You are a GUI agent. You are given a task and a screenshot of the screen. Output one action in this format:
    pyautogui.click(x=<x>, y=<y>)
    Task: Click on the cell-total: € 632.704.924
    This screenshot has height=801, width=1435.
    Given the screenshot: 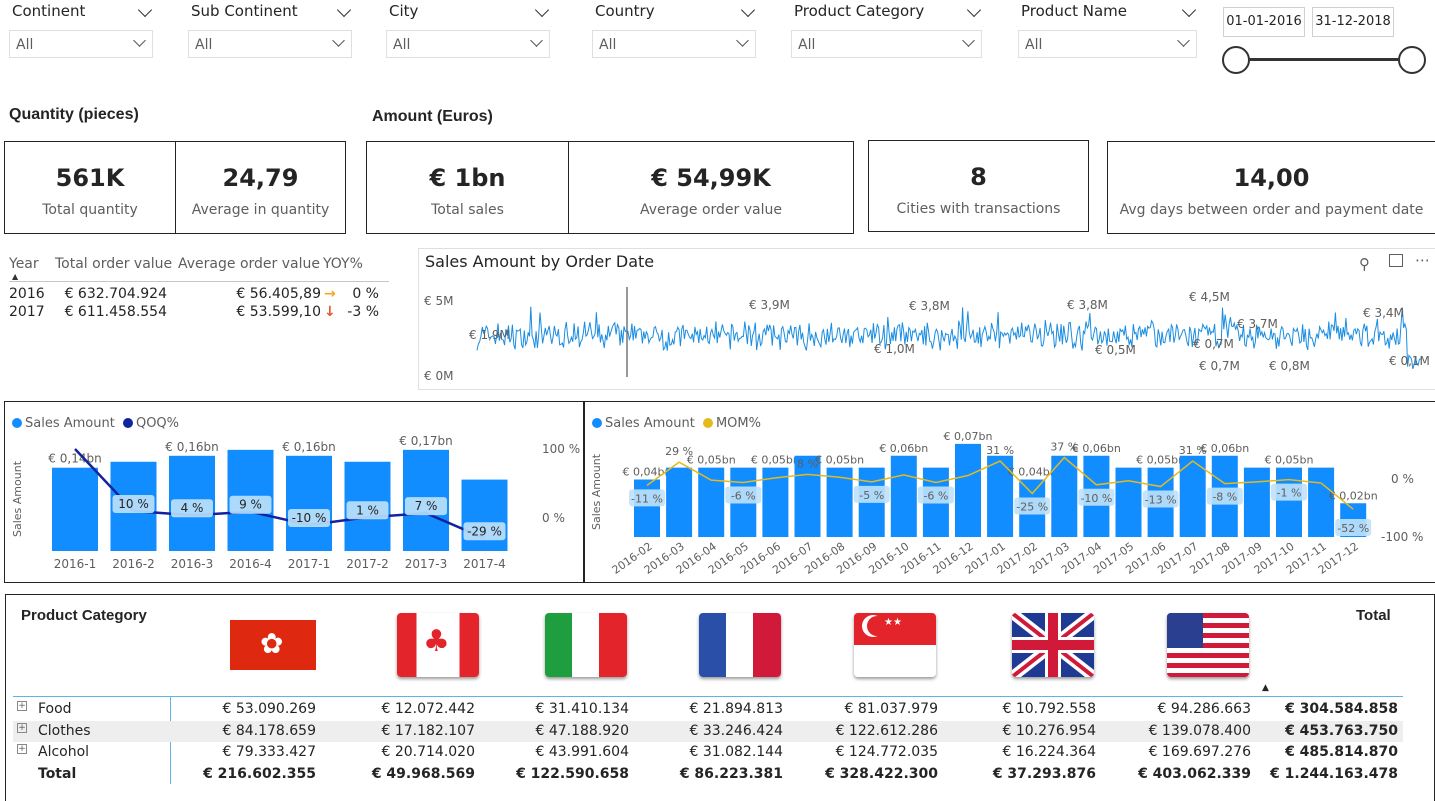 What is the action you would take?
    pyautogui.click(x=115, y=294)
    